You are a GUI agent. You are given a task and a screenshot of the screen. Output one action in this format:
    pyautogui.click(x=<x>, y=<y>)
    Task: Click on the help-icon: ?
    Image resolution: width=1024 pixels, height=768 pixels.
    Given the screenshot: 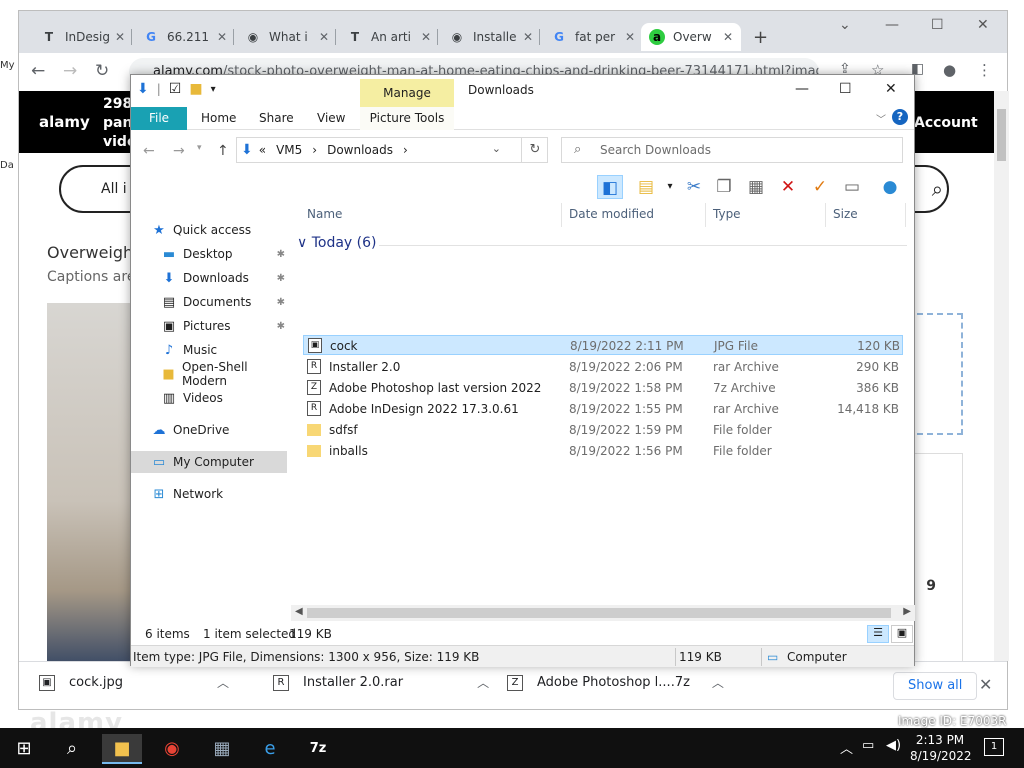 What is the action you would take?
    pyautogui.click(x=900, y=117)
    